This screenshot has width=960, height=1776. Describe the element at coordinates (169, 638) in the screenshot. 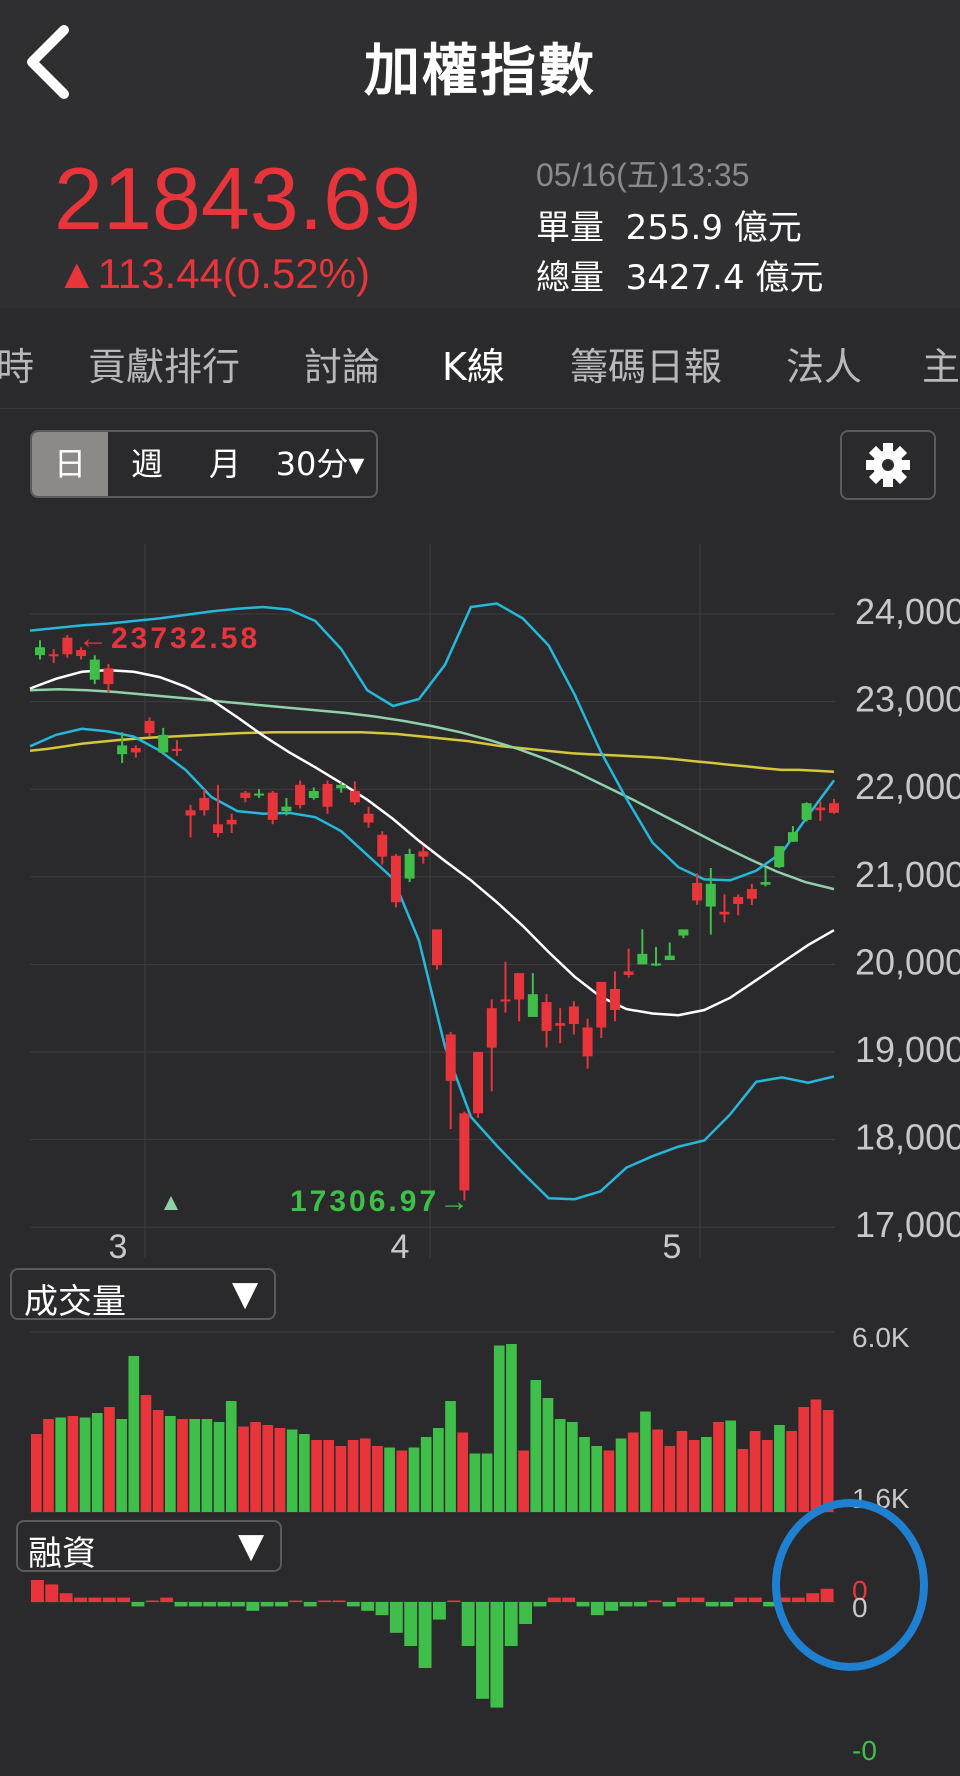

I see `high-marker: ←23732.58` at that location.